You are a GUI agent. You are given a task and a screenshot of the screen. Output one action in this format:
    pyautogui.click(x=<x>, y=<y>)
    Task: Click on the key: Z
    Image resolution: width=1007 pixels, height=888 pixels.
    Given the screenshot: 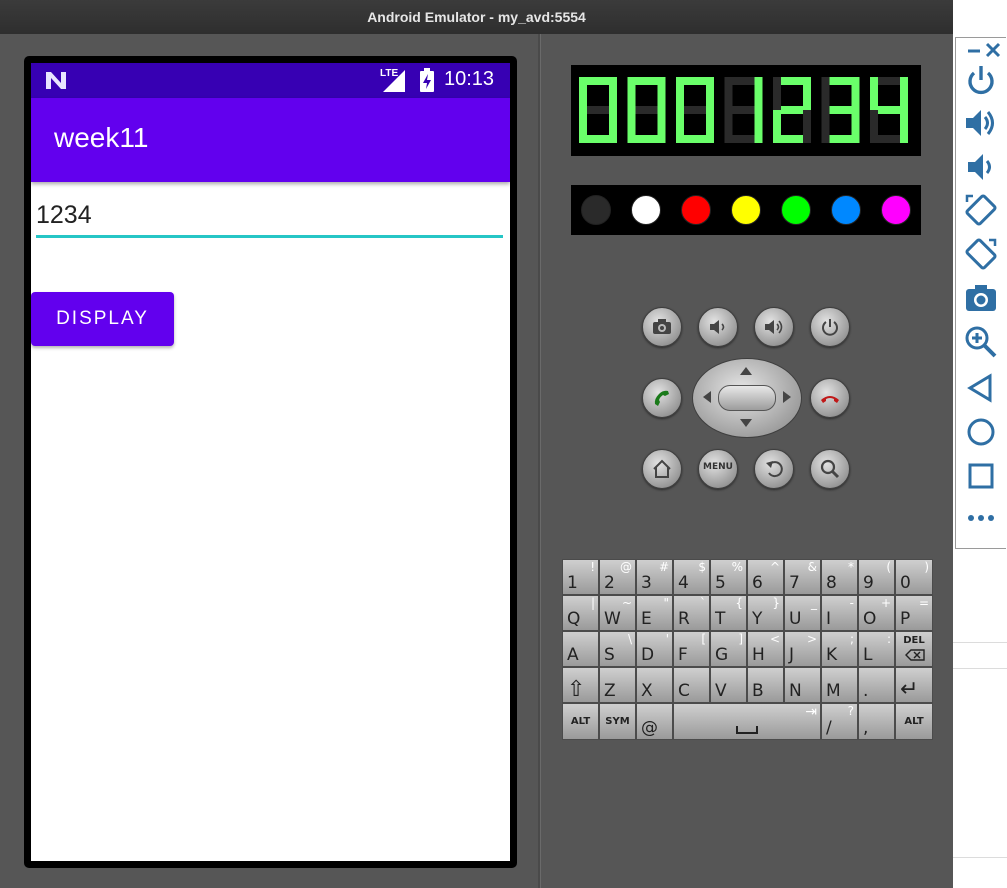 What is the action you would take?
    pyautogui.click(x=617, y=685)
    